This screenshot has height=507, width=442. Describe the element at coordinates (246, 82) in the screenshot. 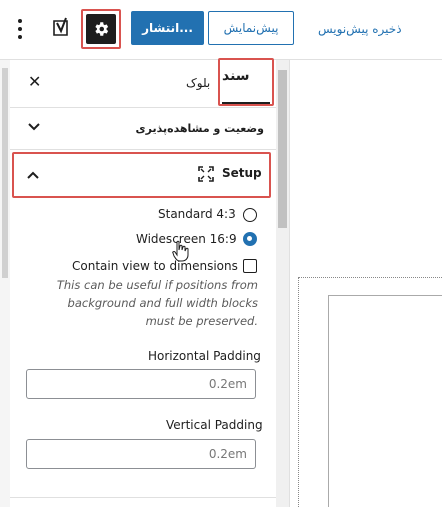

I see `document-tab-highlight-box` at that location.